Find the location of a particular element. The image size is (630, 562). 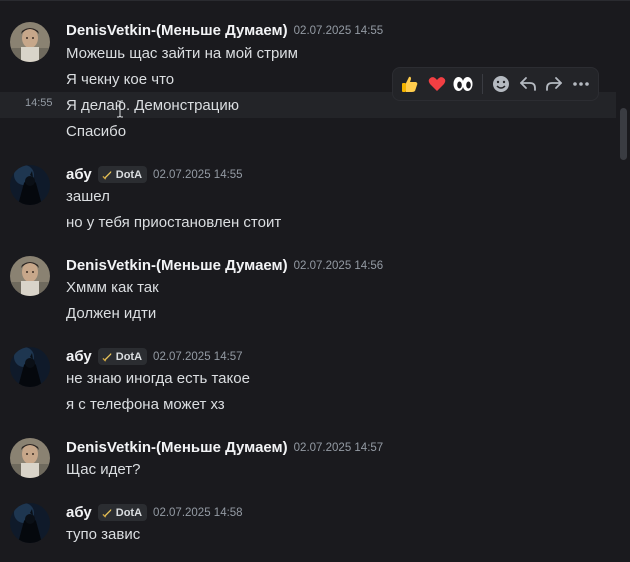

red-heart-icon is located at coordinates (437, 84).